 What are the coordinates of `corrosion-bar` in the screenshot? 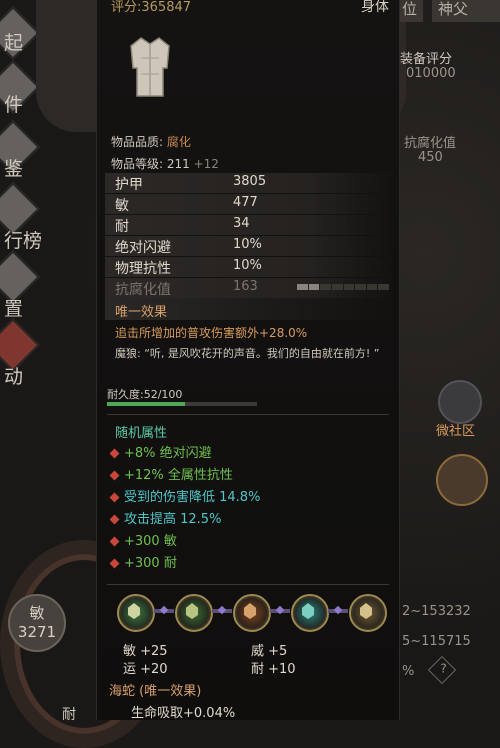 It's located at (343, 287).